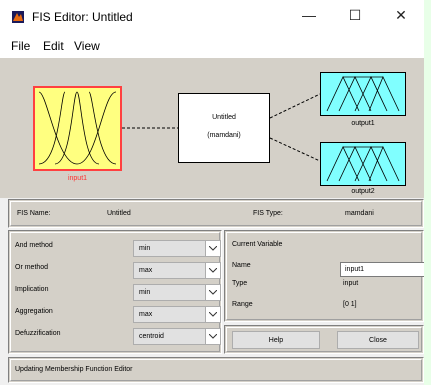 This screenshot has width=431, height=385. I want to click on and-method-value: min, so click(145, 248).